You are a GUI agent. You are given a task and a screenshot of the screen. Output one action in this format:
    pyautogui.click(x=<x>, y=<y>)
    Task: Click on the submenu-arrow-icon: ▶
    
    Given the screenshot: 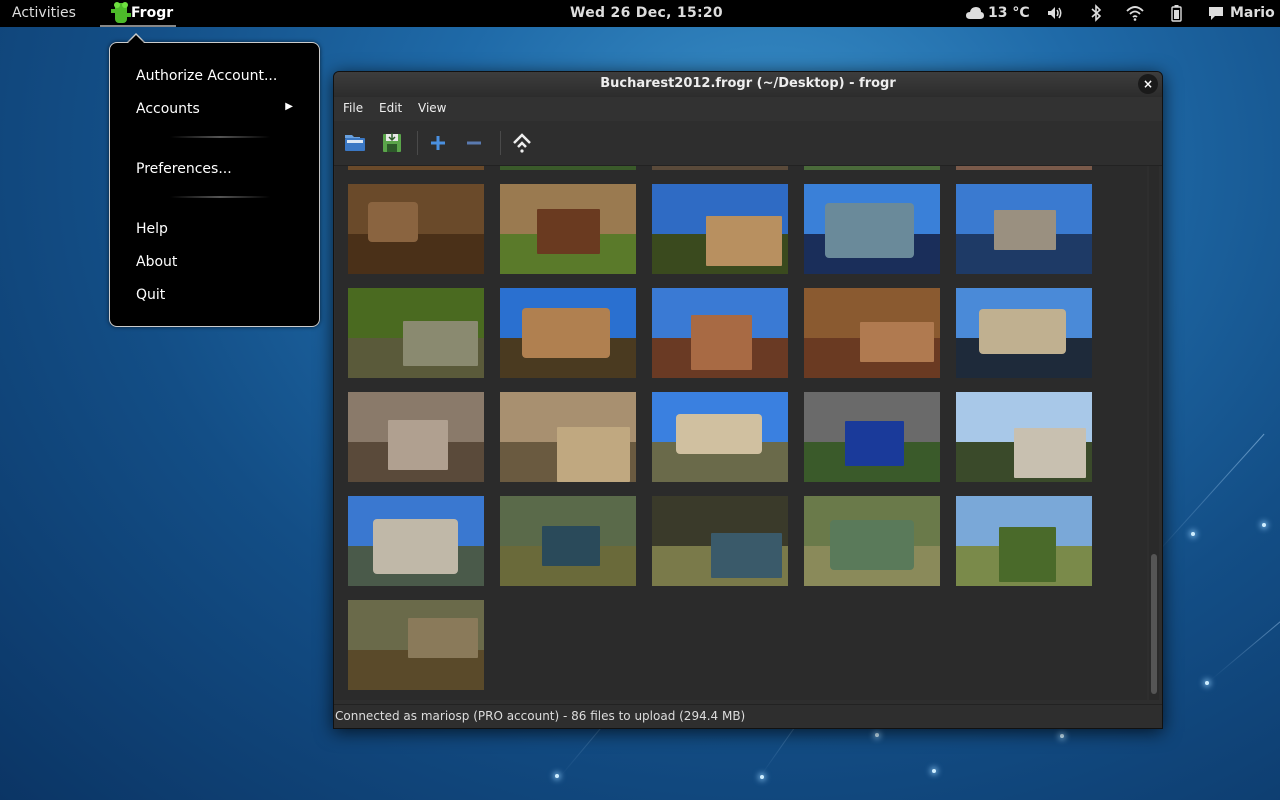 What is the action you would take?
    pyautogui.click(x=289, y=106)
    